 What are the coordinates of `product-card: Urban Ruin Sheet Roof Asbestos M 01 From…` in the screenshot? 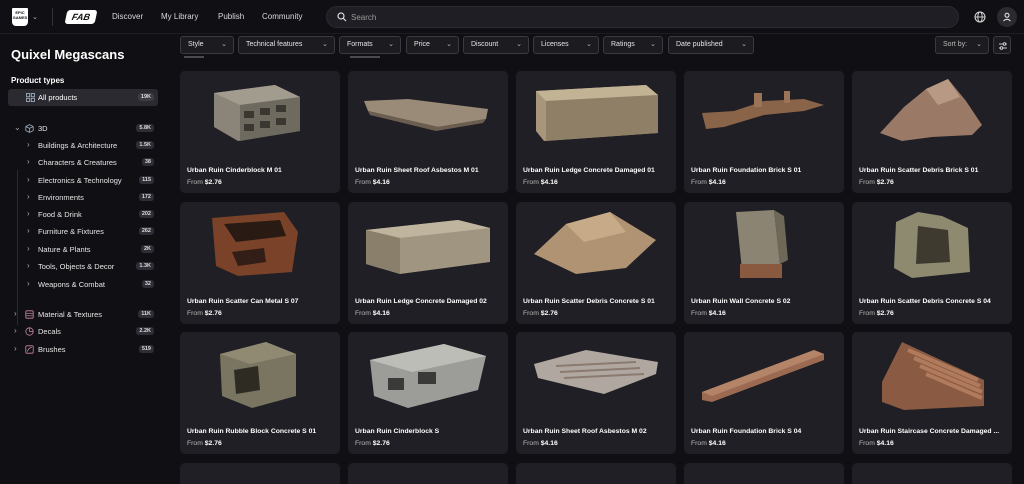 It's located at (428, 132).